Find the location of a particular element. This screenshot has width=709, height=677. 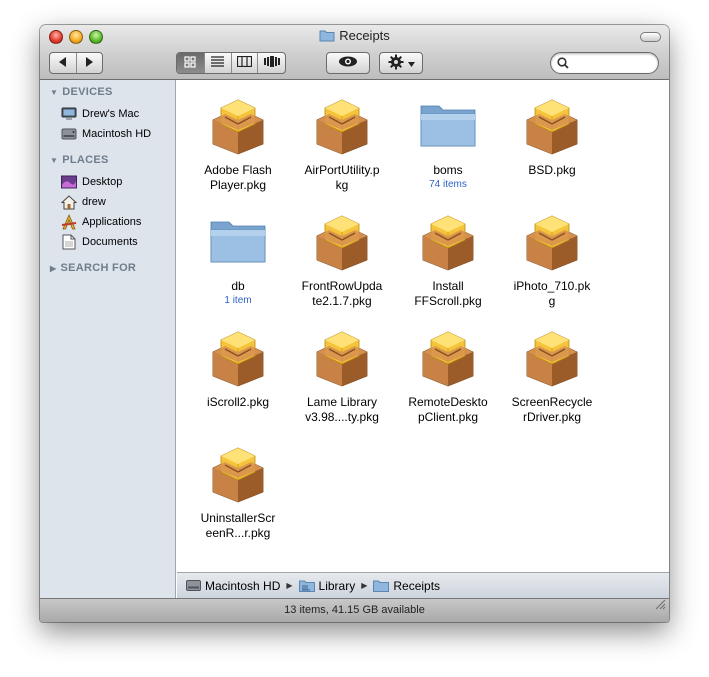

title-bar: Receipts is located at coordinates (354, 52).